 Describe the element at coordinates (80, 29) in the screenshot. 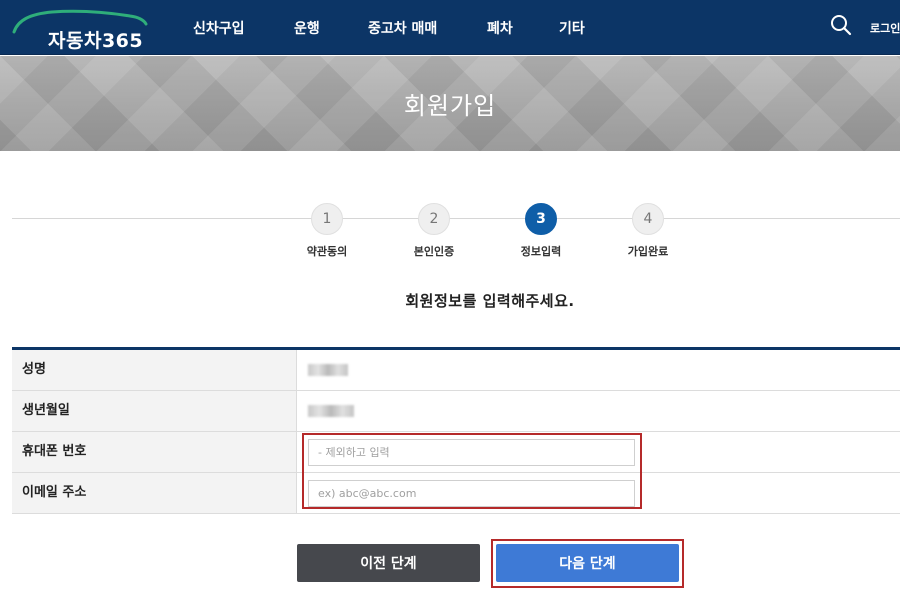

I see `site-logo: 자동차365` at that location.